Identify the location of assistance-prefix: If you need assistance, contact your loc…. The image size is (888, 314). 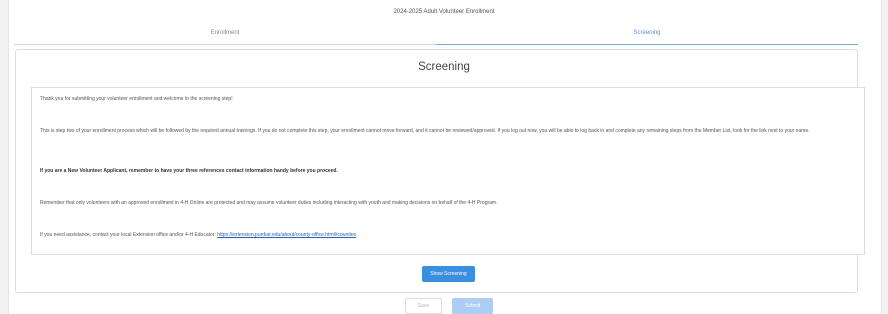
(128, 235).